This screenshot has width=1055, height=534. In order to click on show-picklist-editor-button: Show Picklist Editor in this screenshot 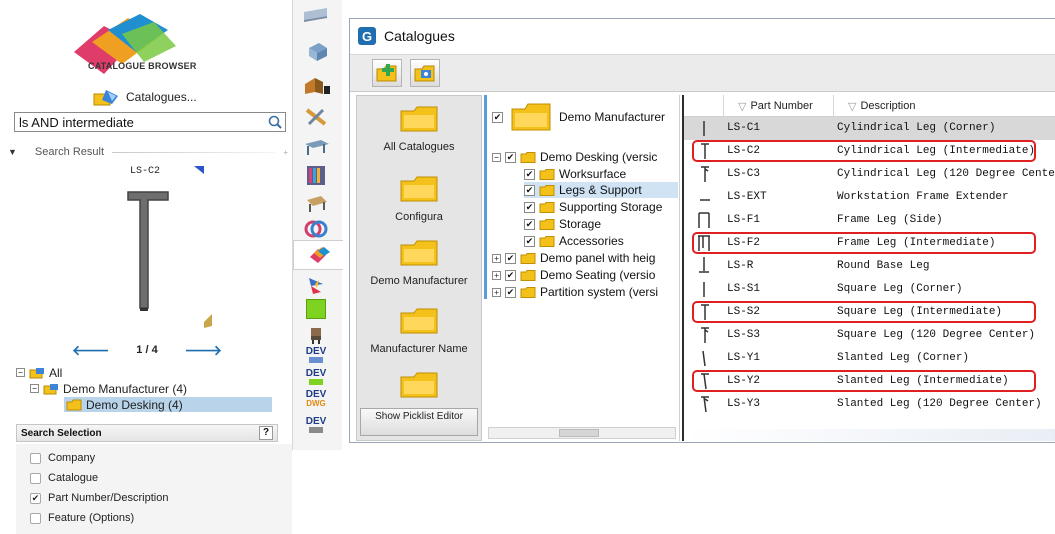, I will do `click(419, 422)`.